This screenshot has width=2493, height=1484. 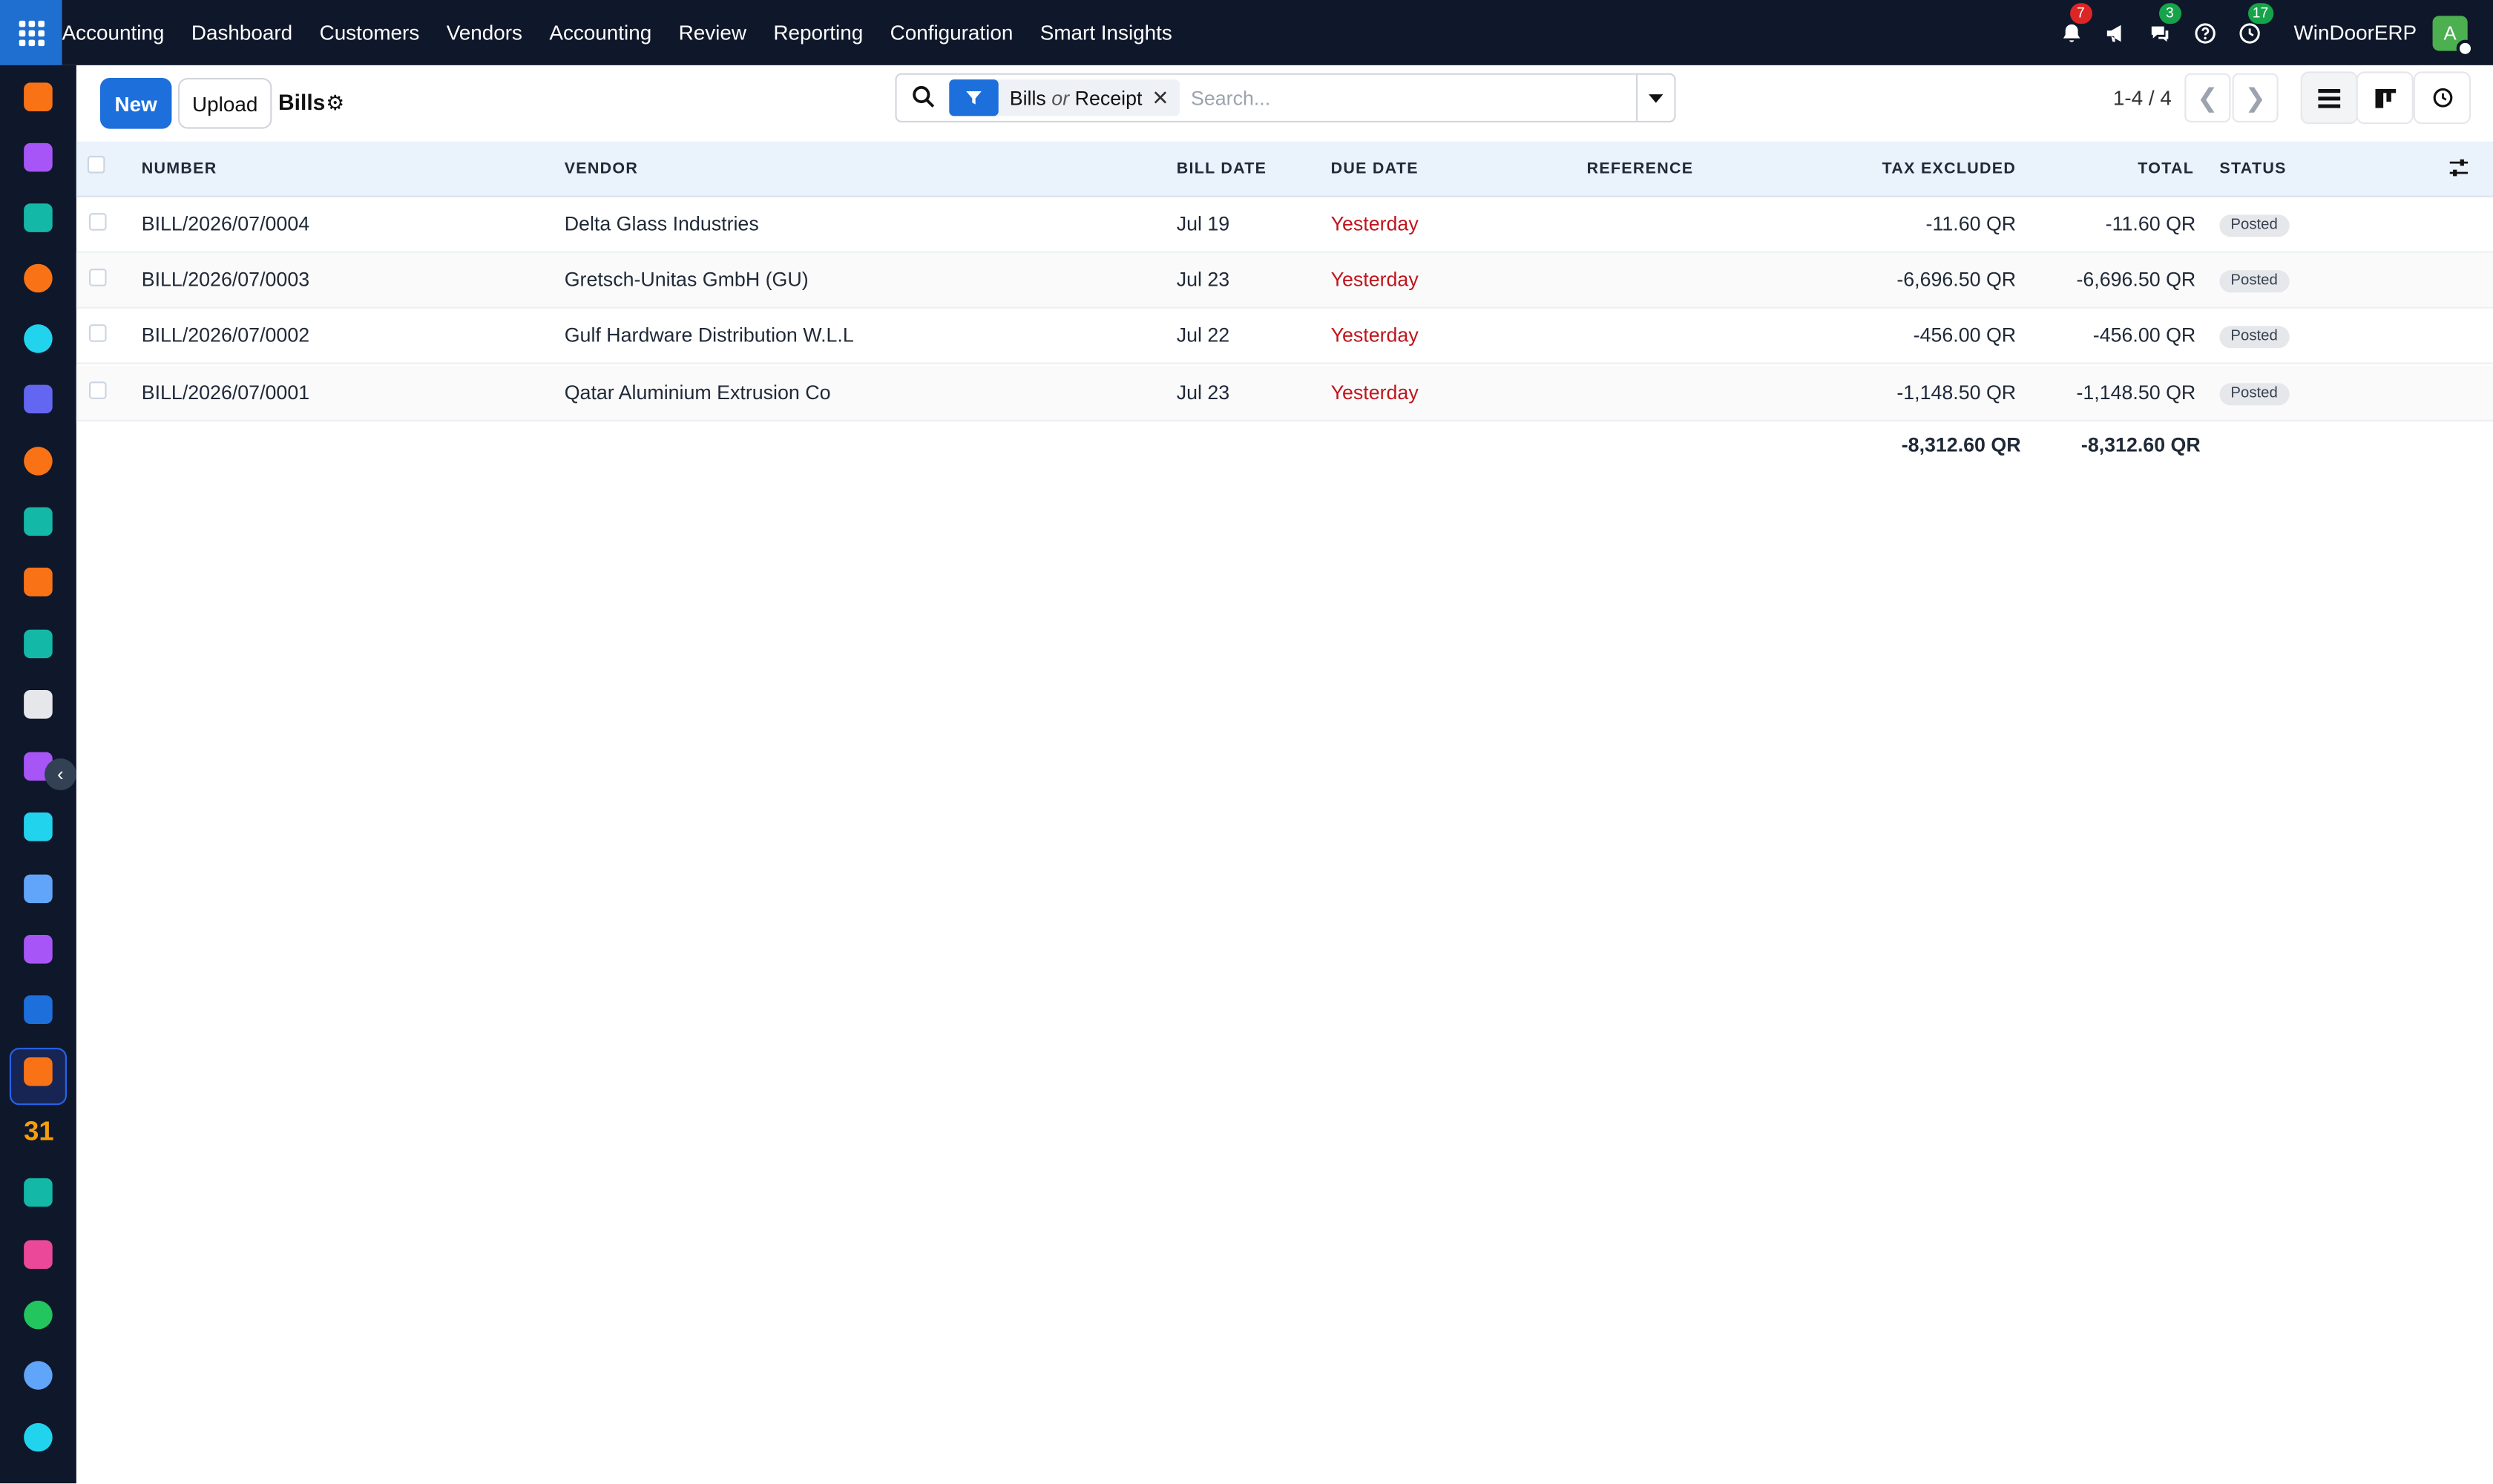 I want to click on website-2-icon, so click(x=38, y=1437).